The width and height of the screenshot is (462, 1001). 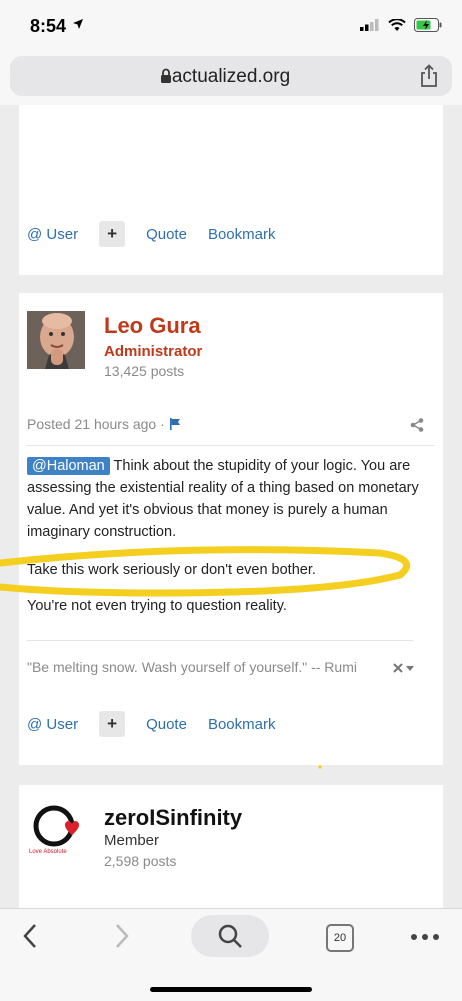 I want to click on author-name: Leo Gura, so click(x=152, y=326).